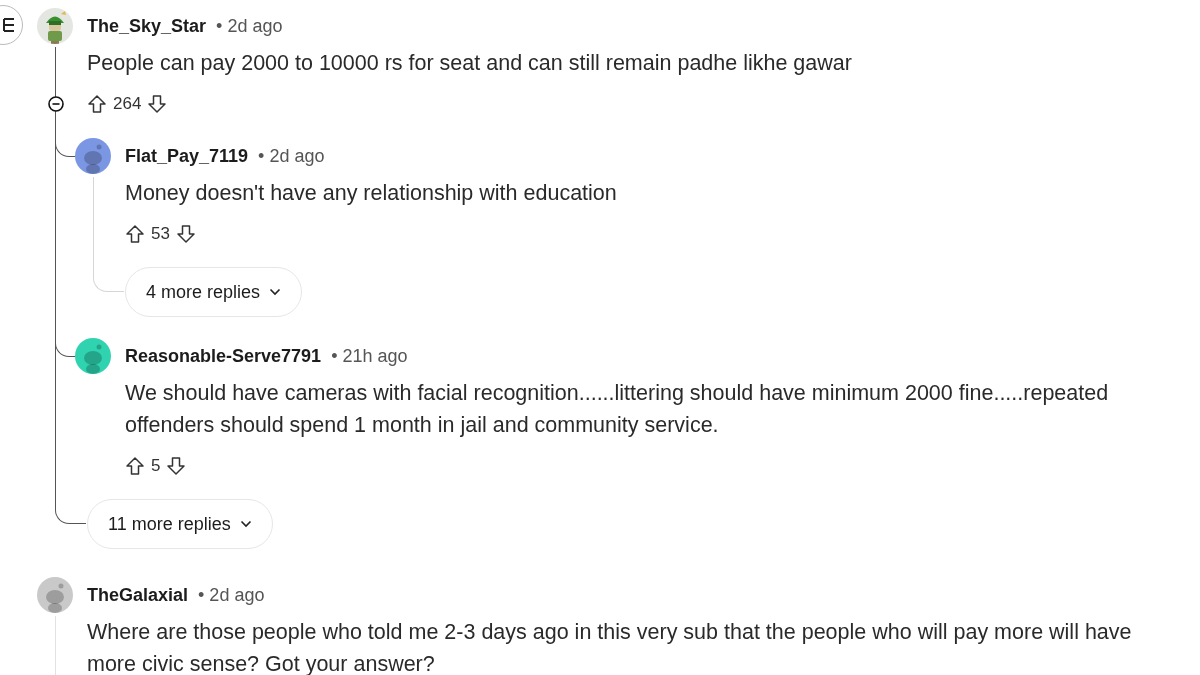 The image size is (1200, 675). Describe the element at coordinates (610, 647) in the screenshot. I see `comment-text: Where are those people who told me 2-3 days ago in this very sub that the people who will pay more will have more civic sense? Got your answer?` at that location.